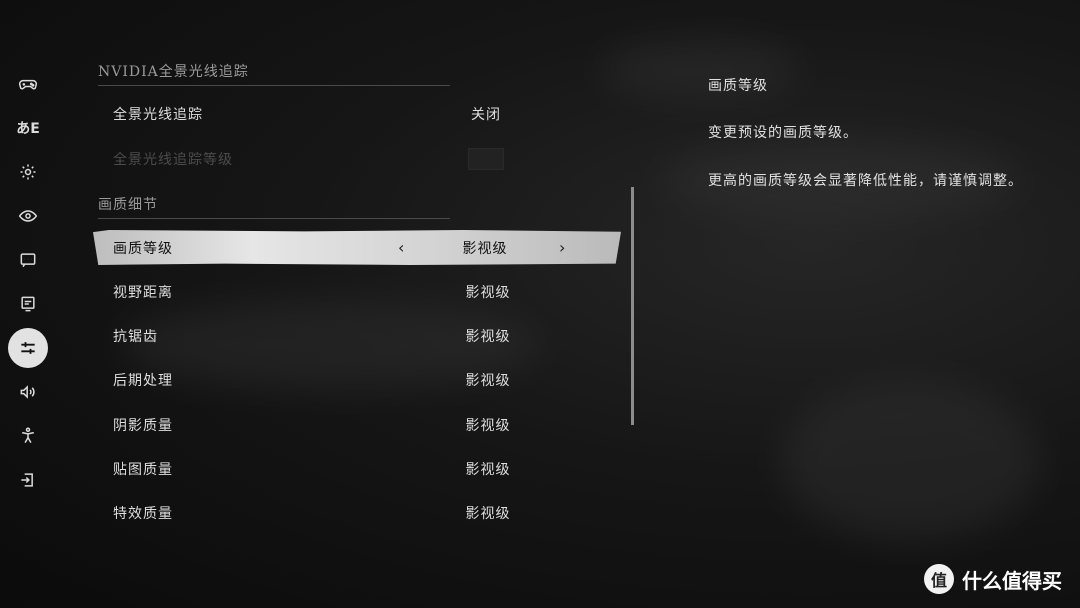  I want to click on nav-language: あE, so click(28, 128).